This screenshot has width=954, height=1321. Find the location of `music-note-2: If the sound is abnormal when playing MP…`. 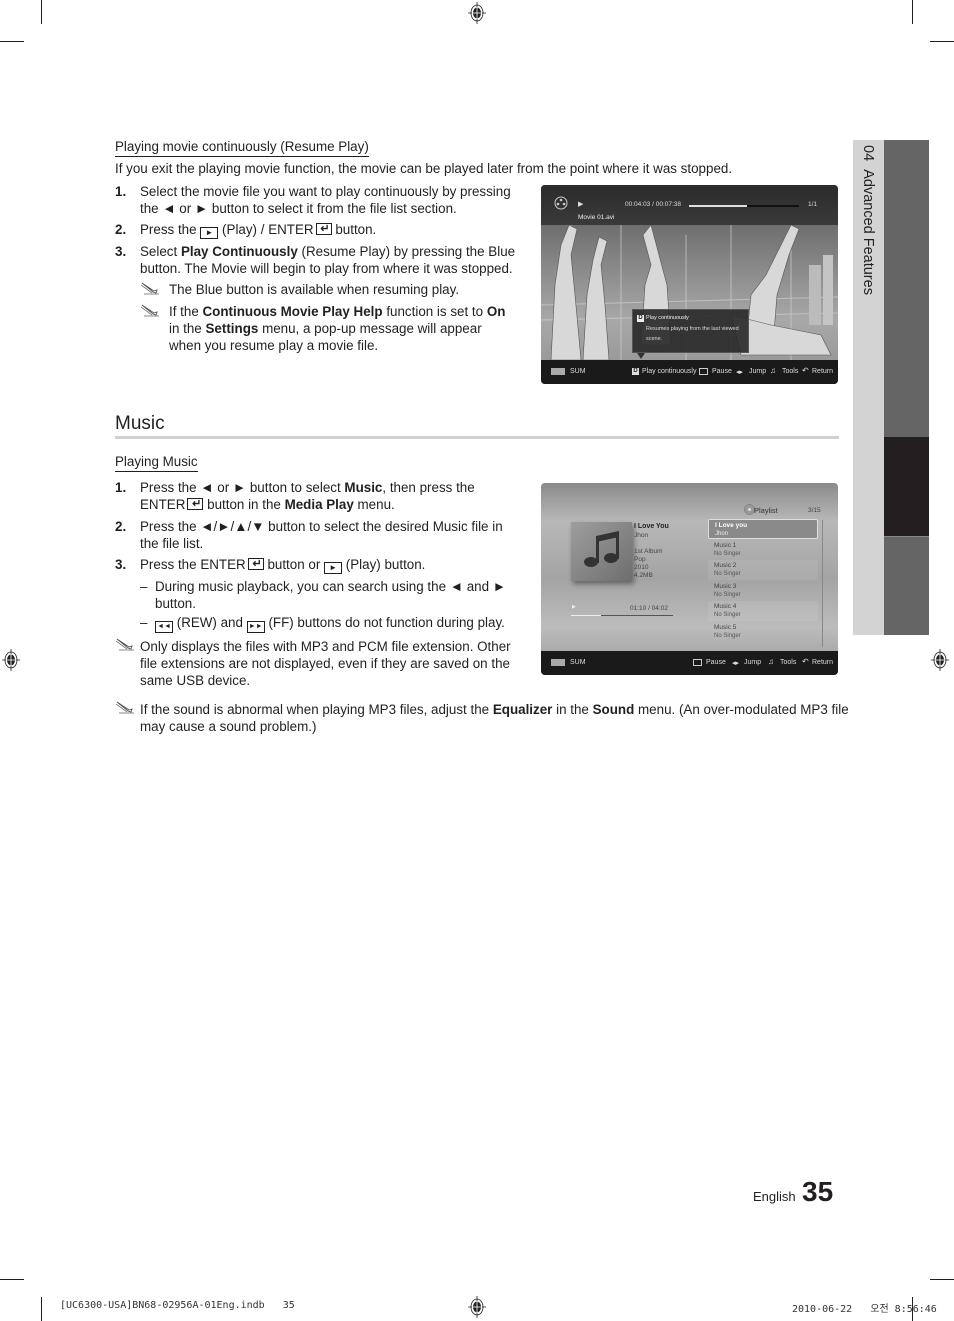

music-note-2: If the sound is abnormal when playing MP… is located at coordinates (494, 718).